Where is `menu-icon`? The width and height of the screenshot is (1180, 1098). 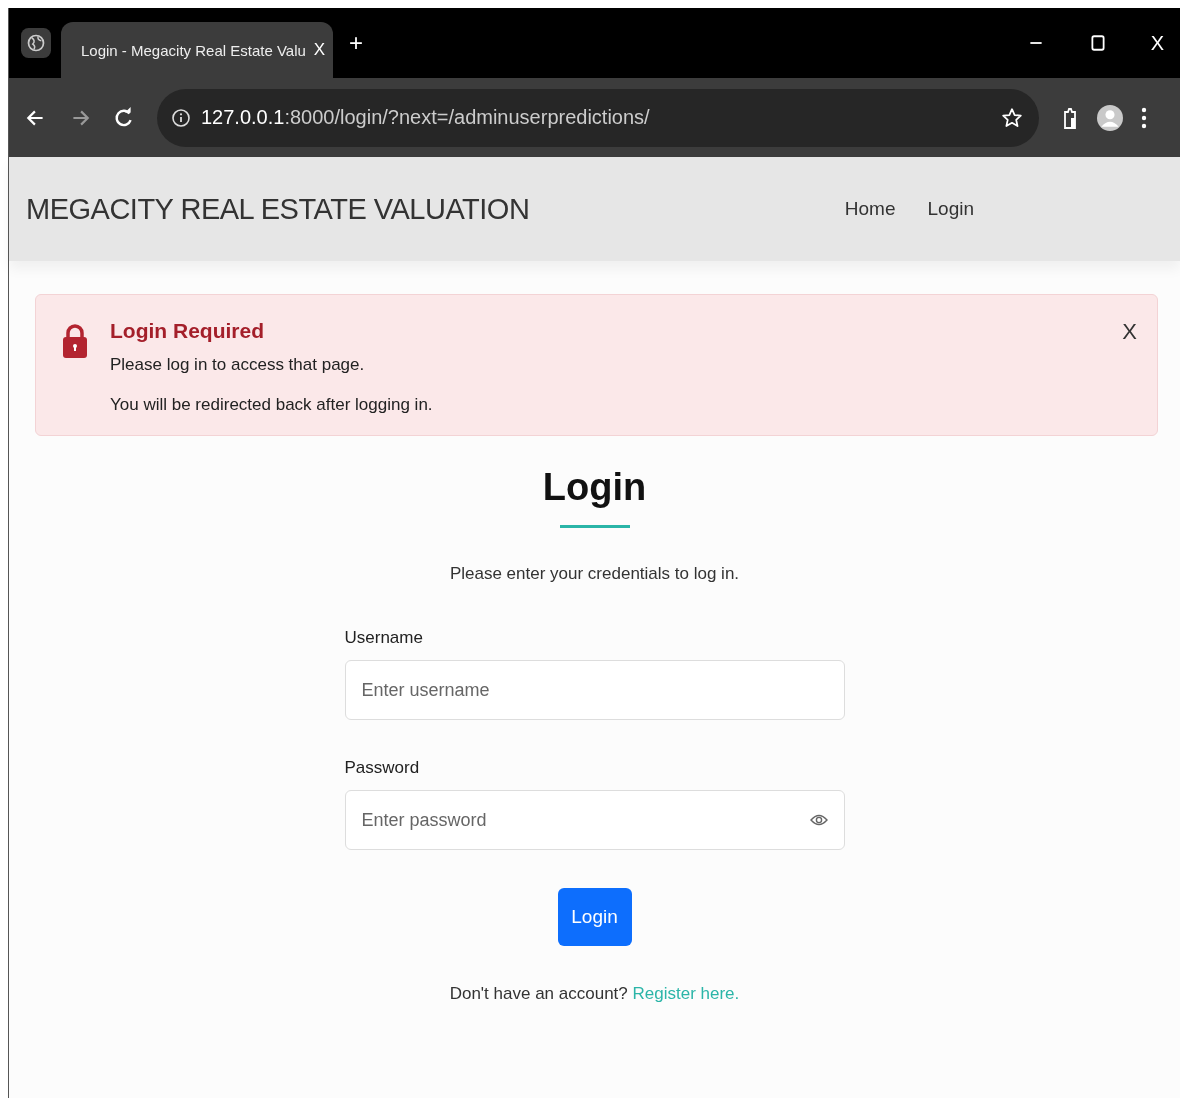
menu-icon is located at coordinates (1144, 117).